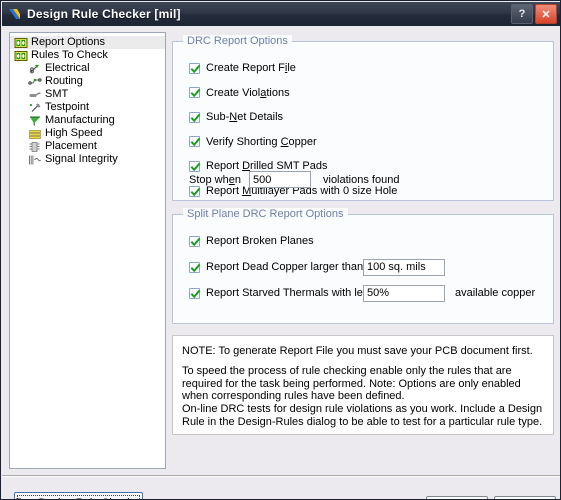 This screenshot has width=561, height=500. What do you see at coordinates (260, 241) in the screenshot?
I see `checkbox-label: Report Broken Planes` at bounding box center [260, 241].